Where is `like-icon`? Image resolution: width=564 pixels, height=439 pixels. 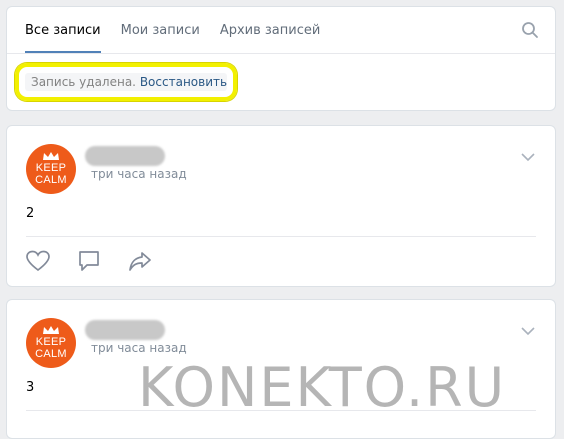 like-icon is located at coordinates (38, 261).